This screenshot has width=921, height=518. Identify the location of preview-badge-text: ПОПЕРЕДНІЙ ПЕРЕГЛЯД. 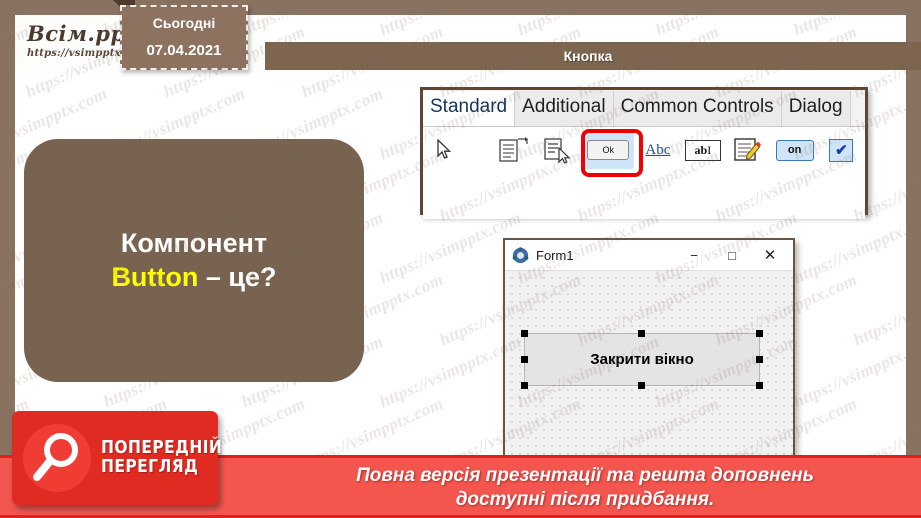
(161, 457).